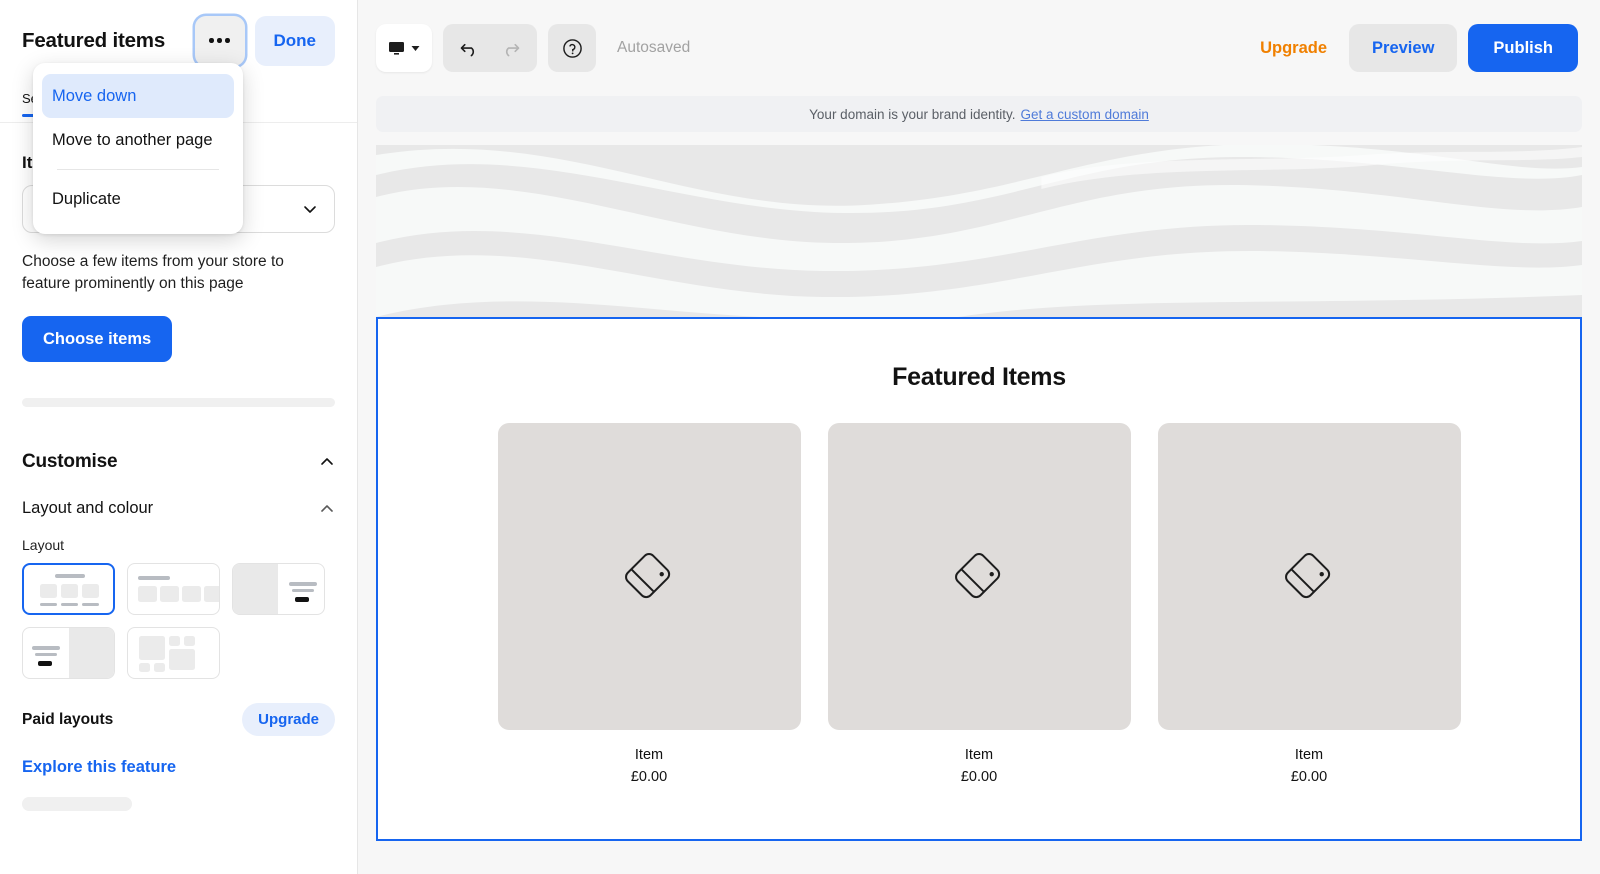  I want to click on layout-colour-title: Layout and colour, so click(88, 508).